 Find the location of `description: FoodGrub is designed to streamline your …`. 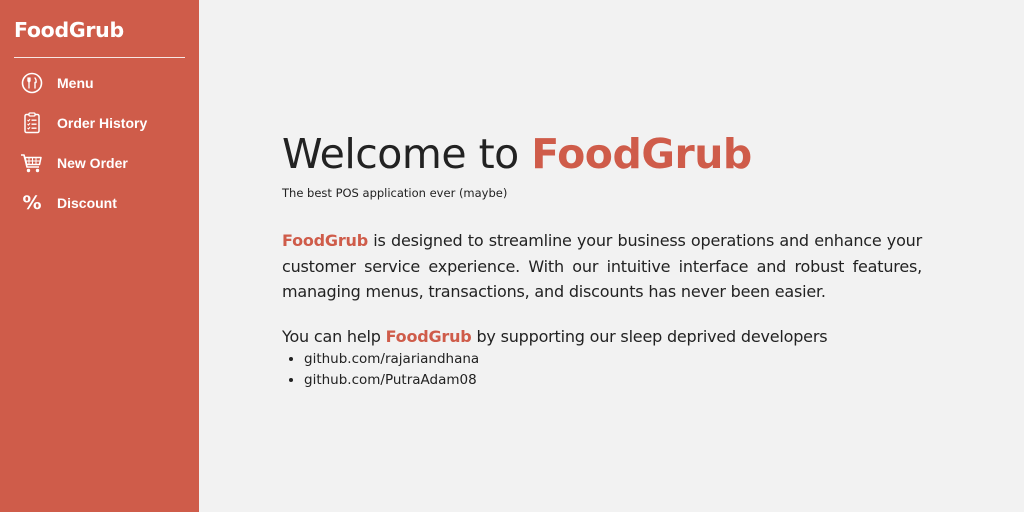

description: FoodGrub is designed to streamline your … is located at coordinates (602, 266).